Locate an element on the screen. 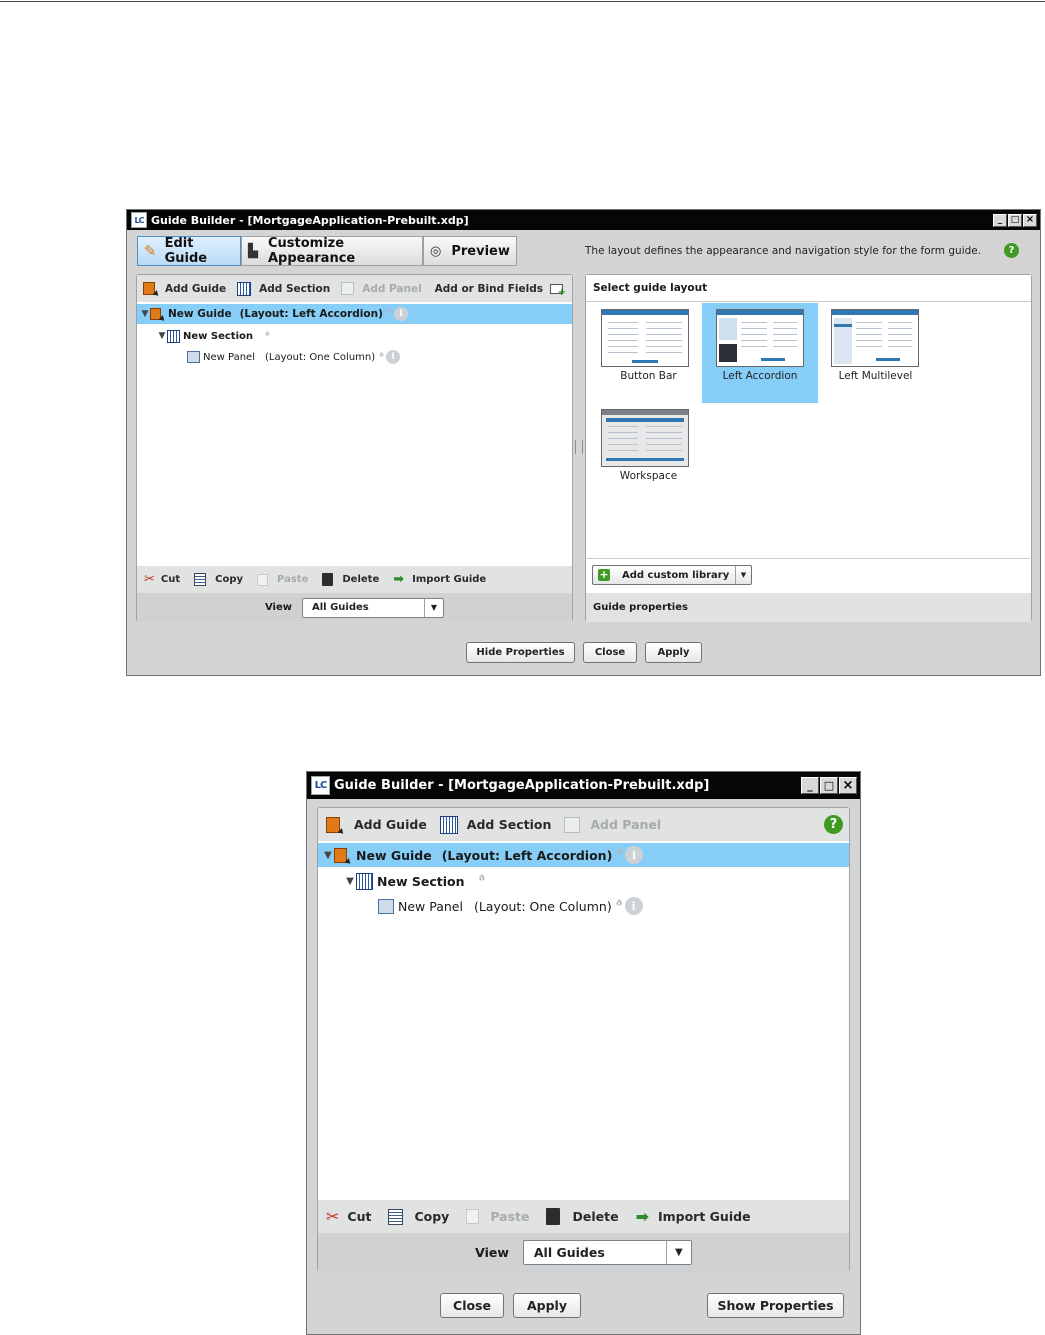  show-properties-button: Show Properties is located at coordinates (775, 1305).